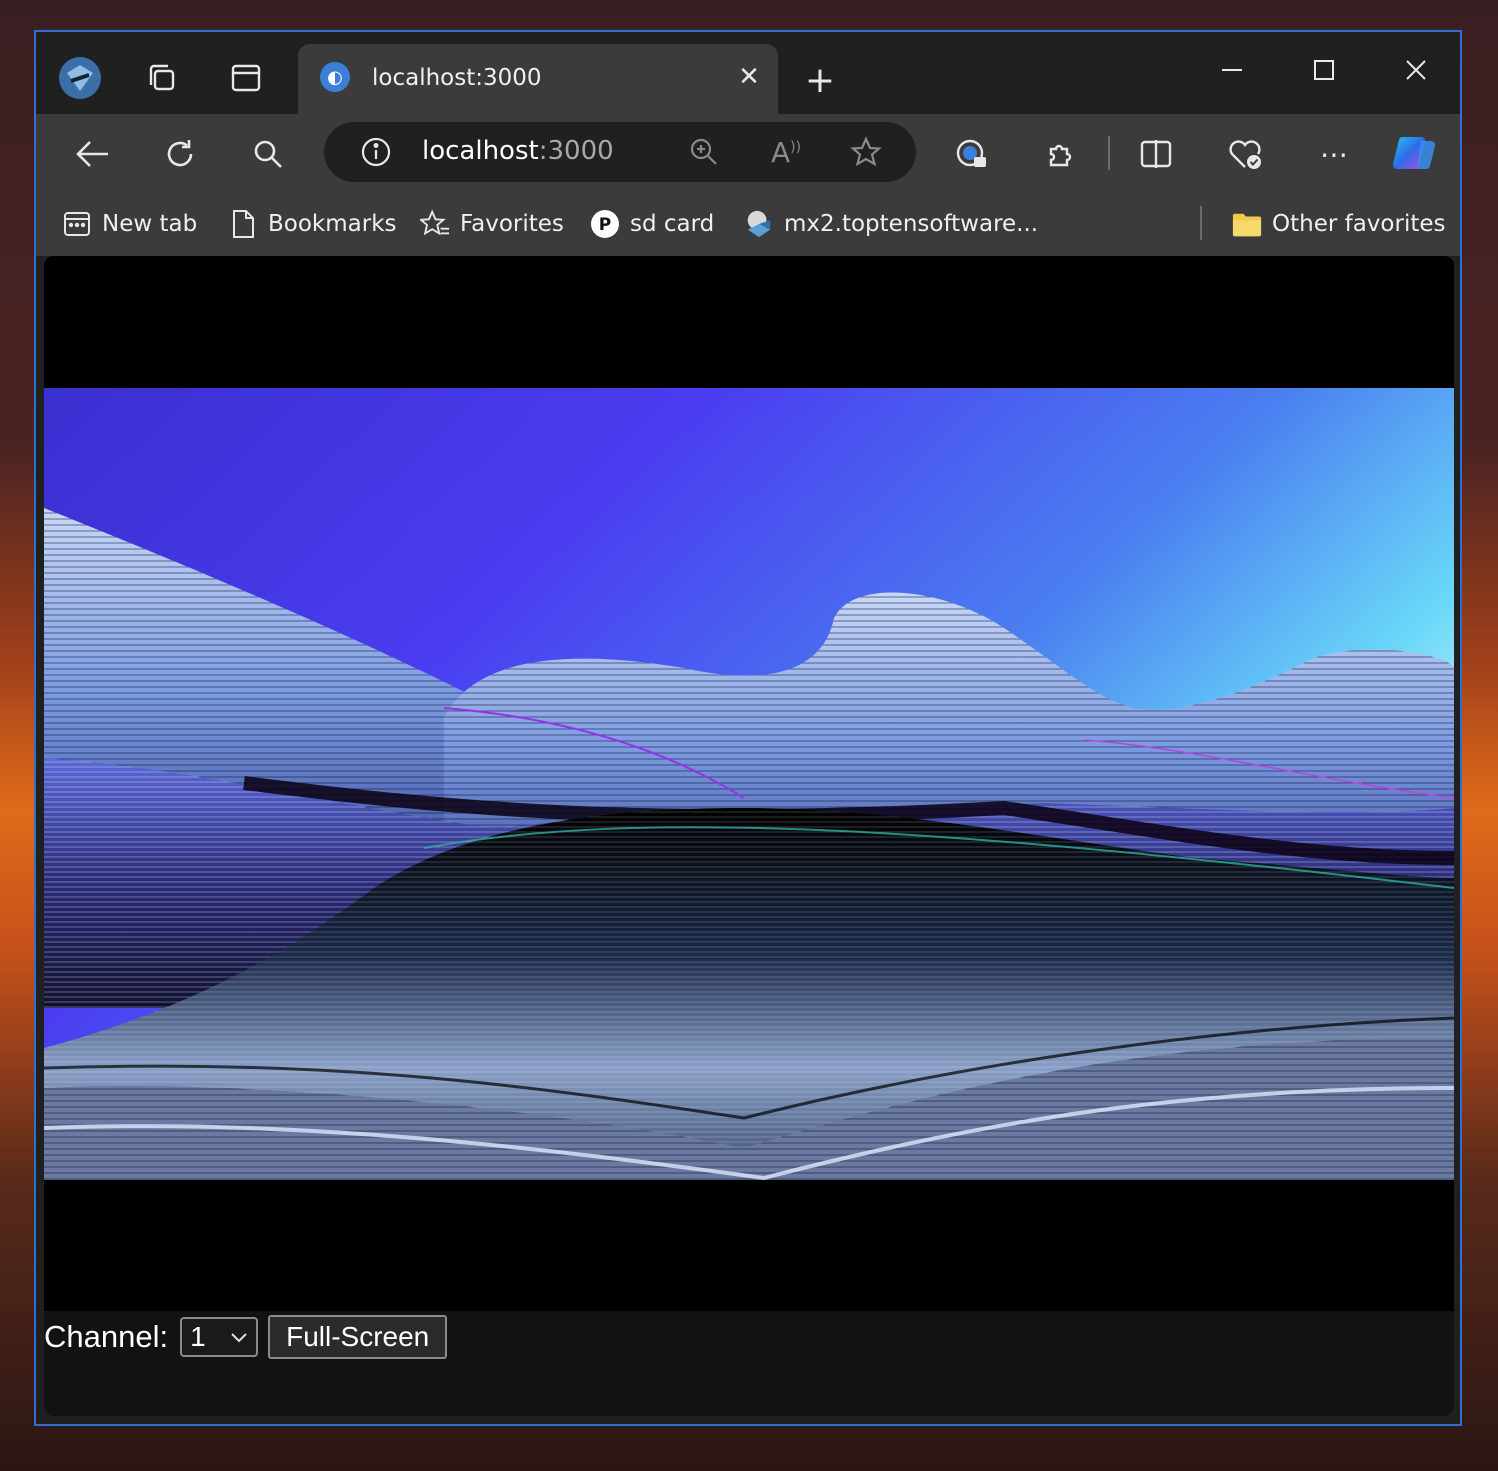  Describe the element at coordinates (106, 1336) in the screenshot. I see `channel-label: Channel:` at that location.